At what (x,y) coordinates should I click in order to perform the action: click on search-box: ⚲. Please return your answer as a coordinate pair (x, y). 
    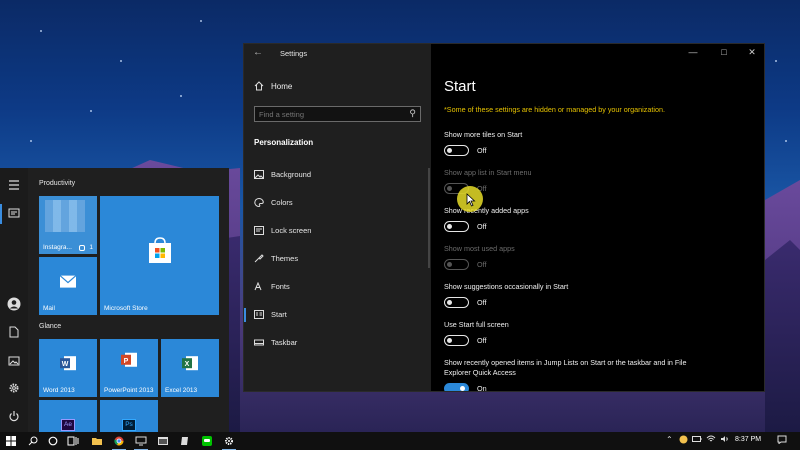
    Looking at the image, I should click on (337, 114).